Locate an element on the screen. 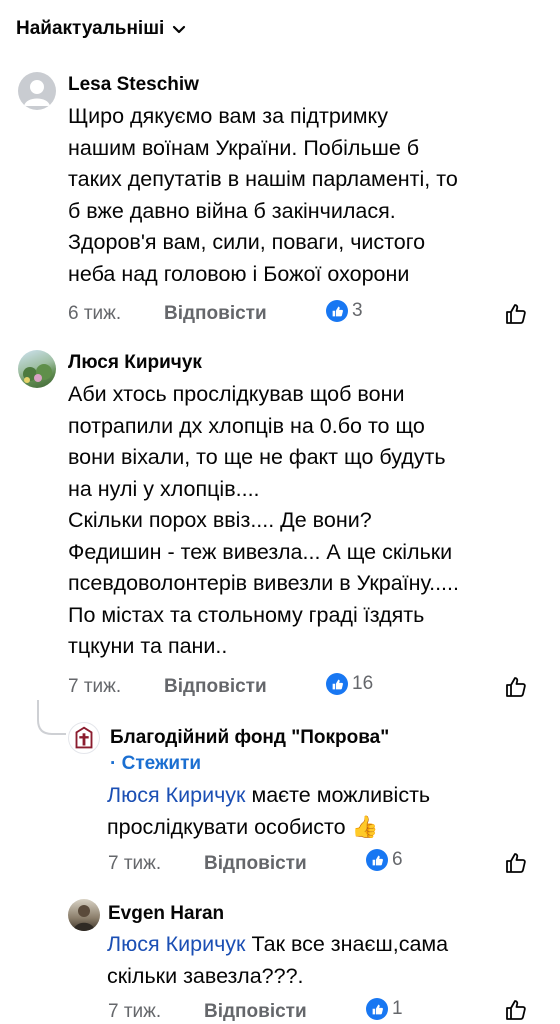  reply-text-part: прослідкувати особисто 👍 is located at coordinates (243, 826).